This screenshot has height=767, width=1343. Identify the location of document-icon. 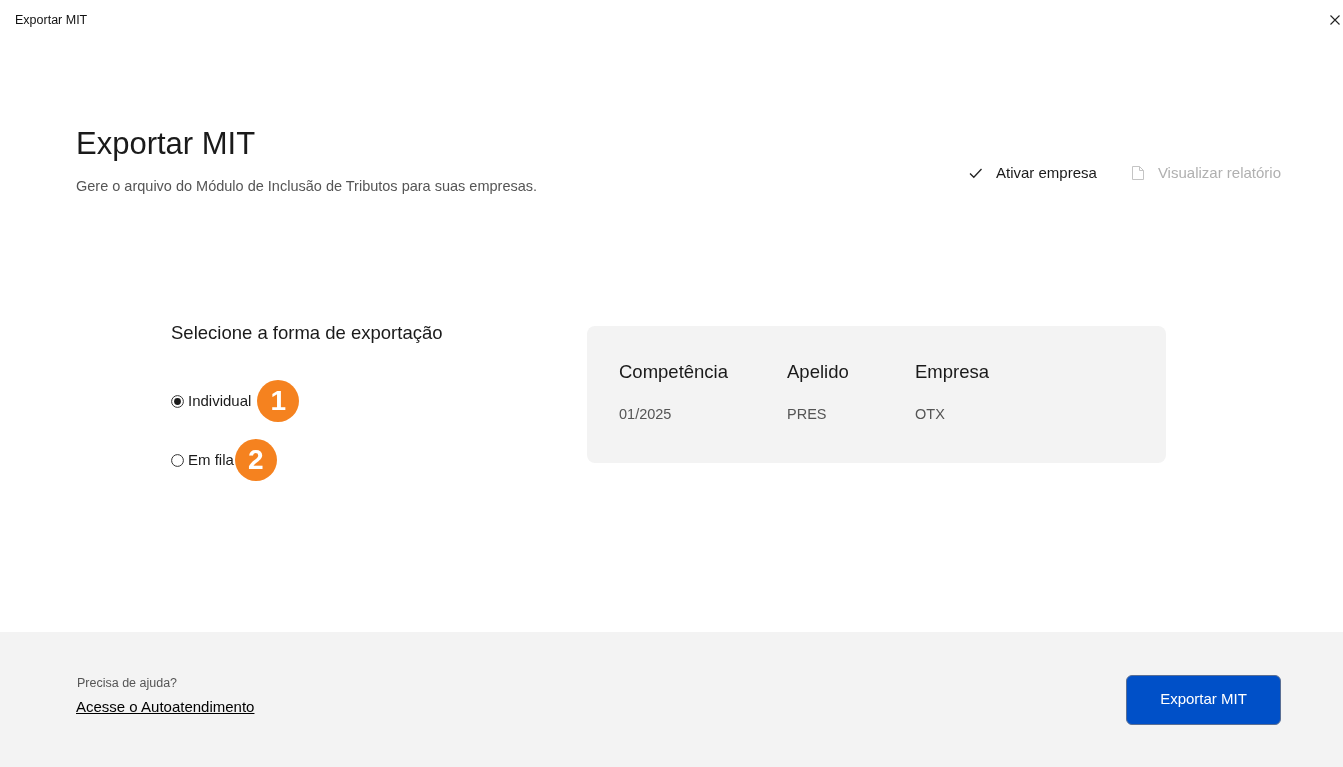
(1137, 173).